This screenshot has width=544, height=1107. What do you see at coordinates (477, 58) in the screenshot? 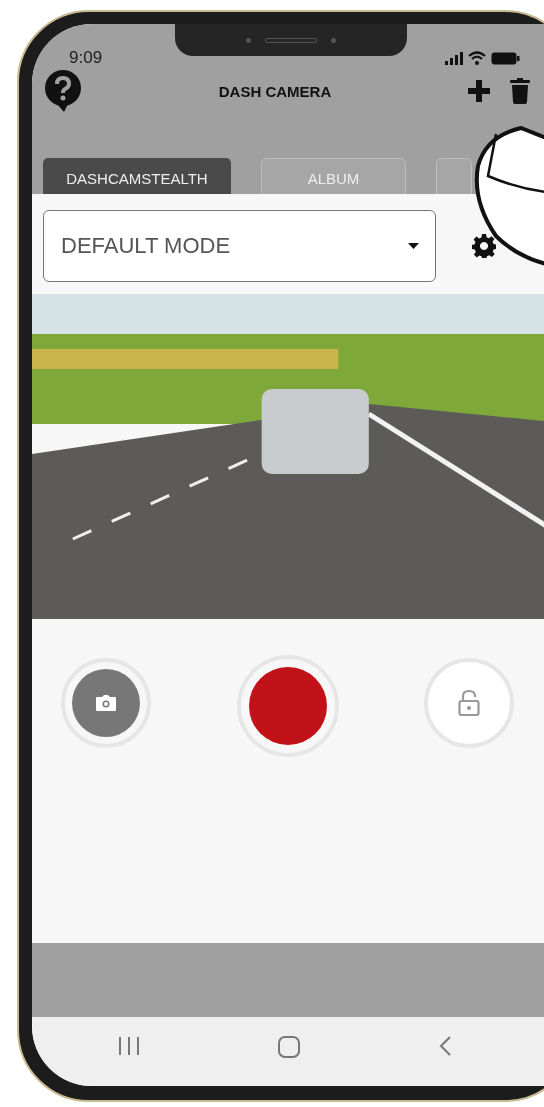
I see `wifi-icon` at bounding box center [477, 58].